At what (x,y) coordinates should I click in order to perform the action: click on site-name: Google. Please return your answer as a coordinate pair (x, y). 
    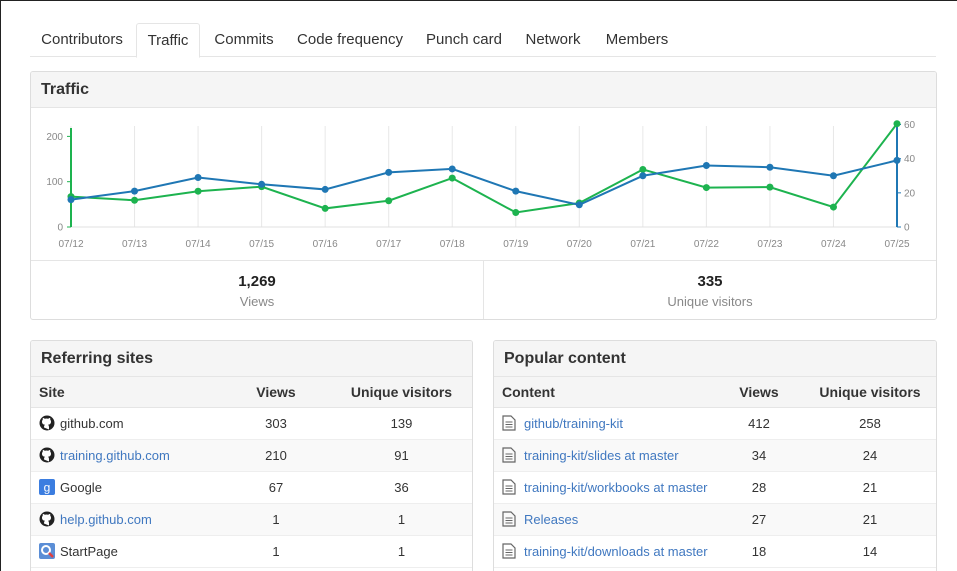
    Looking at the image, I should click on (81, 487).